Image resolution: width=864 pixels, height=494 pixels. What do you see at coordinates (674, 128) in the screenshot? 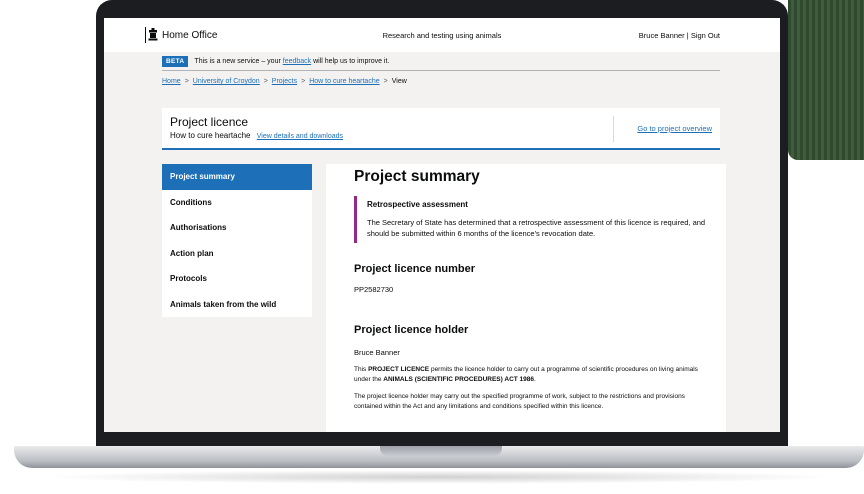
I see `project-overview-link: Go to project overview` at bounding box center [674, 128].